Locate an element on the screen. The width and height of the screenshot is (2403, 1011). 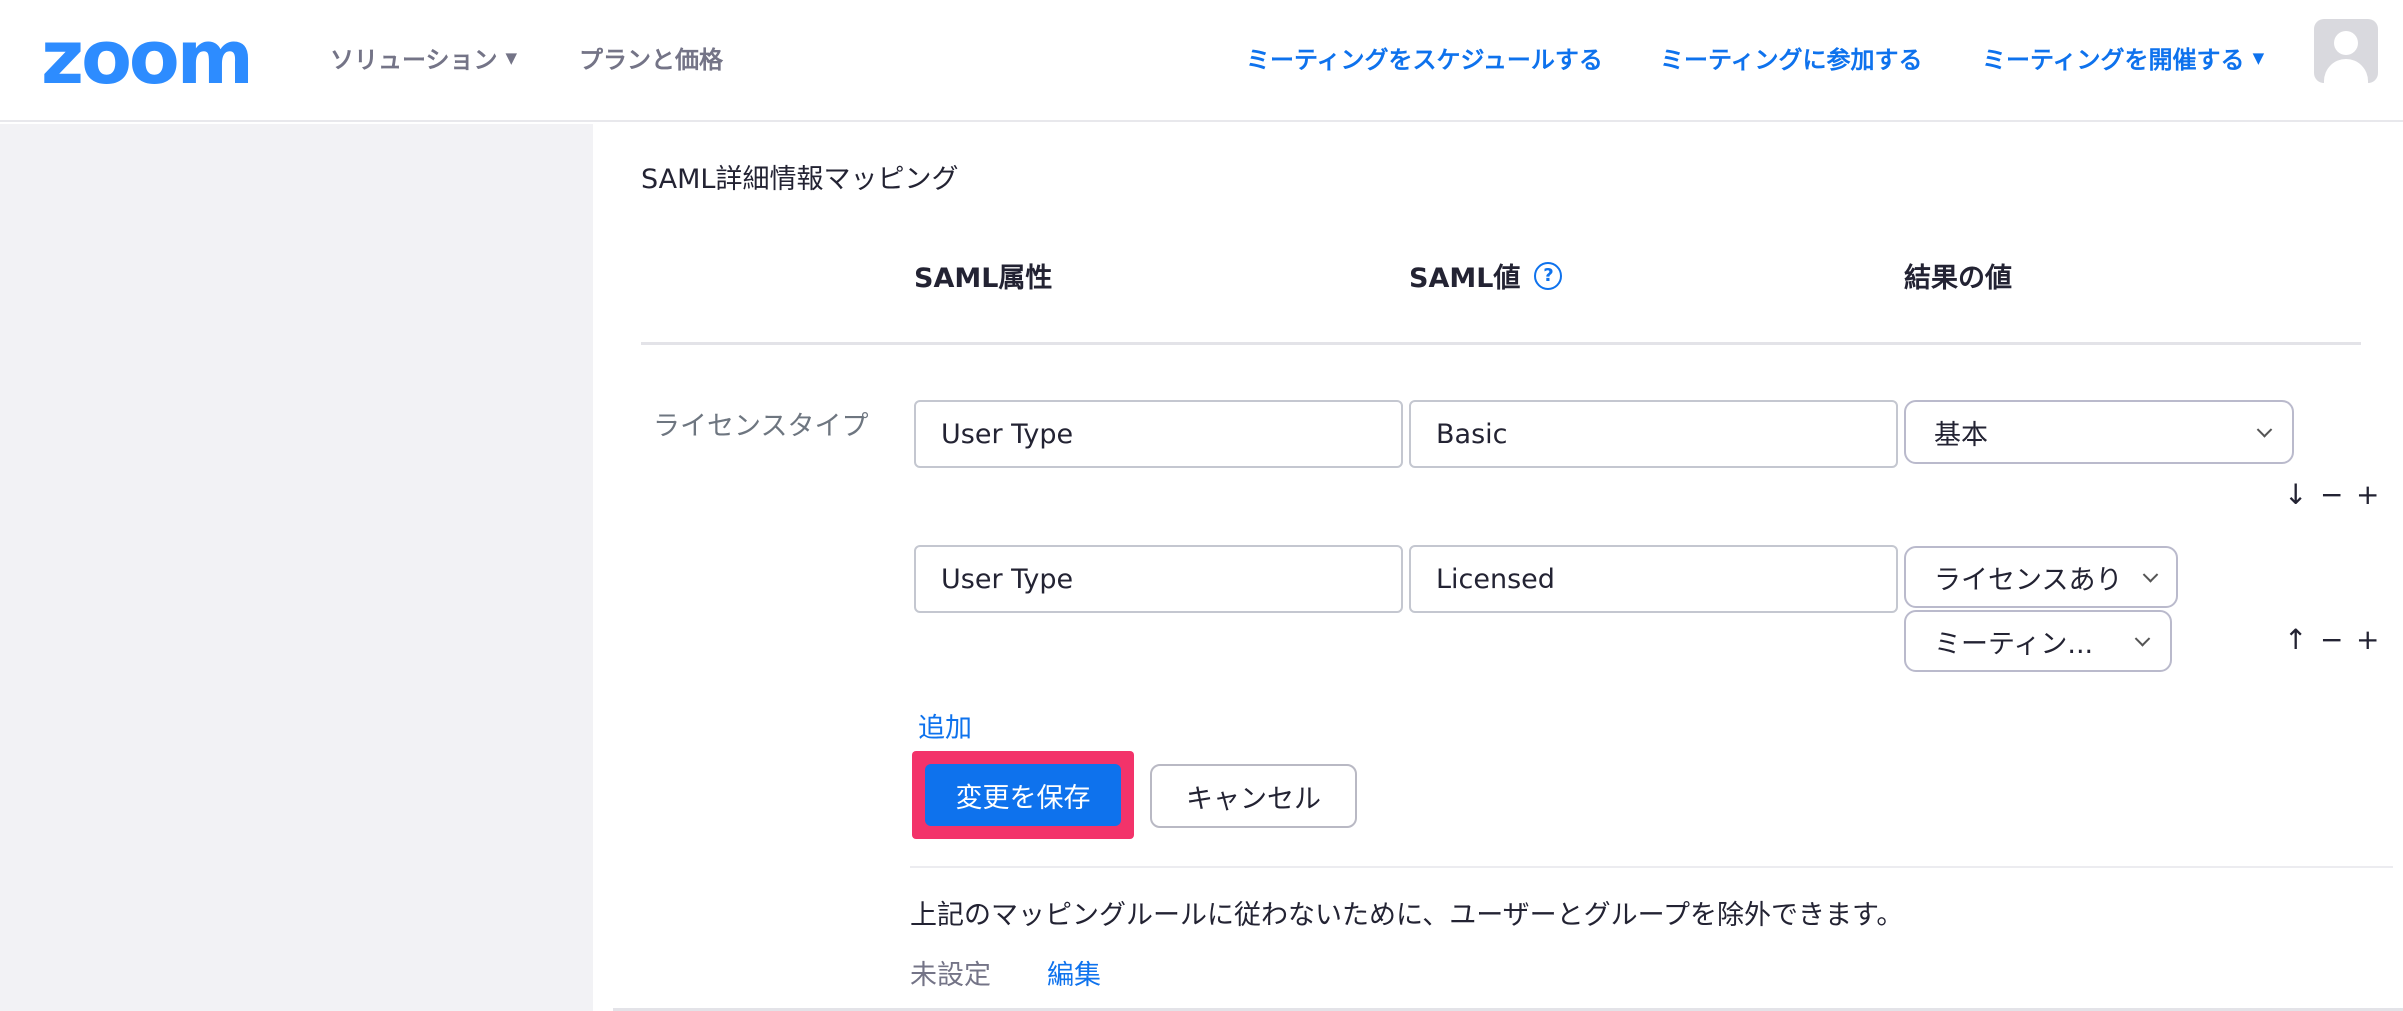
nav-host-meeting-menu: ミーティングを開催する ▼ is located at coordinates (2123, 57).